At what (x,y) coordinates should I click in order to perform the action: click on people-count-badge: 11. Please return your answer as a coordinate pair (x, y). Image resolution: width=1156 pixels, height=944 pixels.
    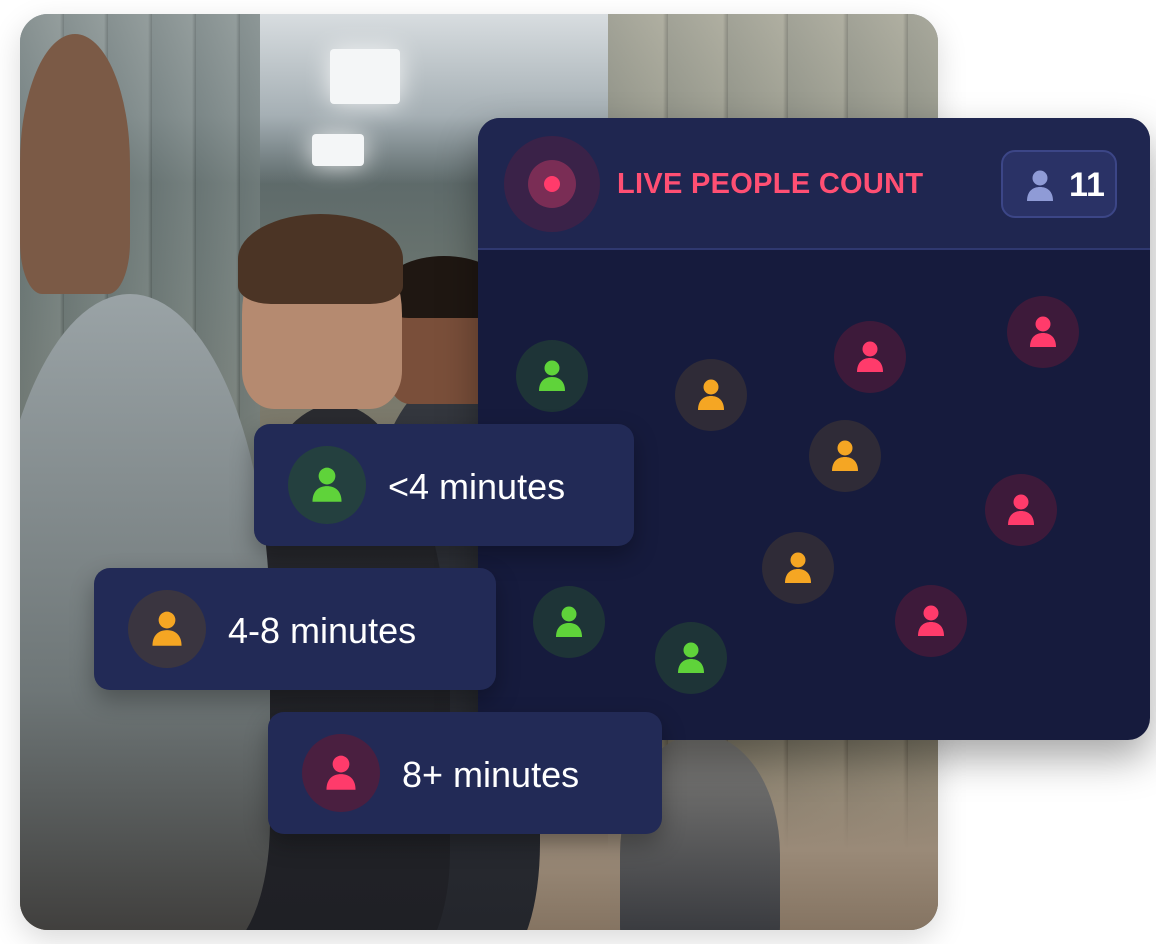
    Looking at the image, I should click on (1059, 184).